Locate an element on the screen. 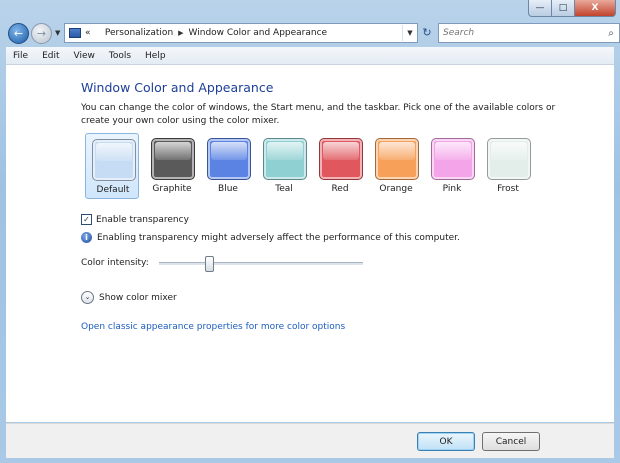  search-box: ⌕ is located at coordinates (529, 33).